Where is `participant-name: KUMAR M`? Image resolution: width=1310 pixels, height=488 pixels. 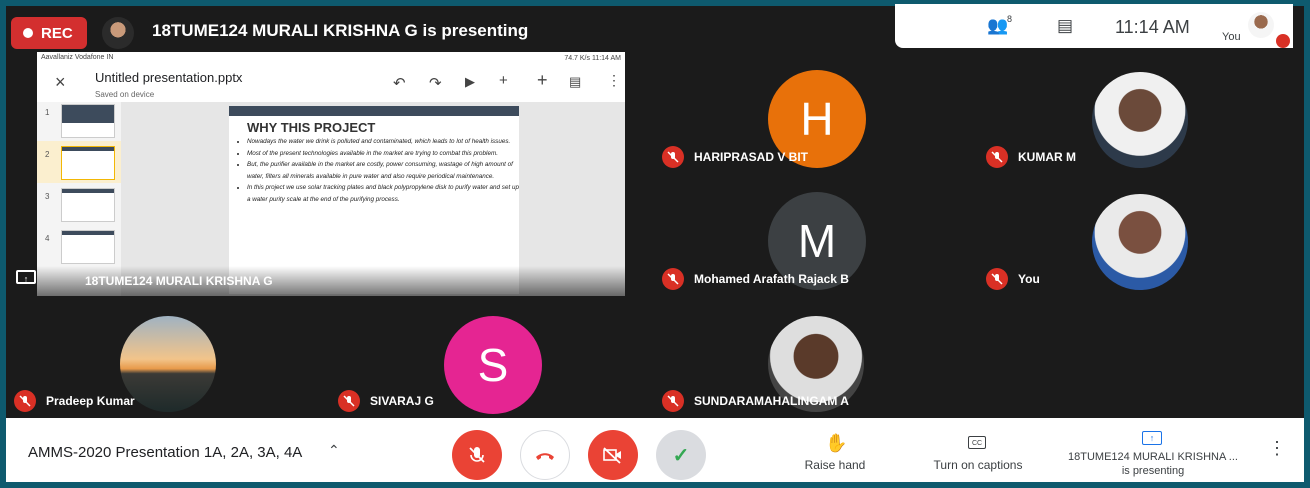
participant-name: KUMAR M is located at coordinates (1031, 157).